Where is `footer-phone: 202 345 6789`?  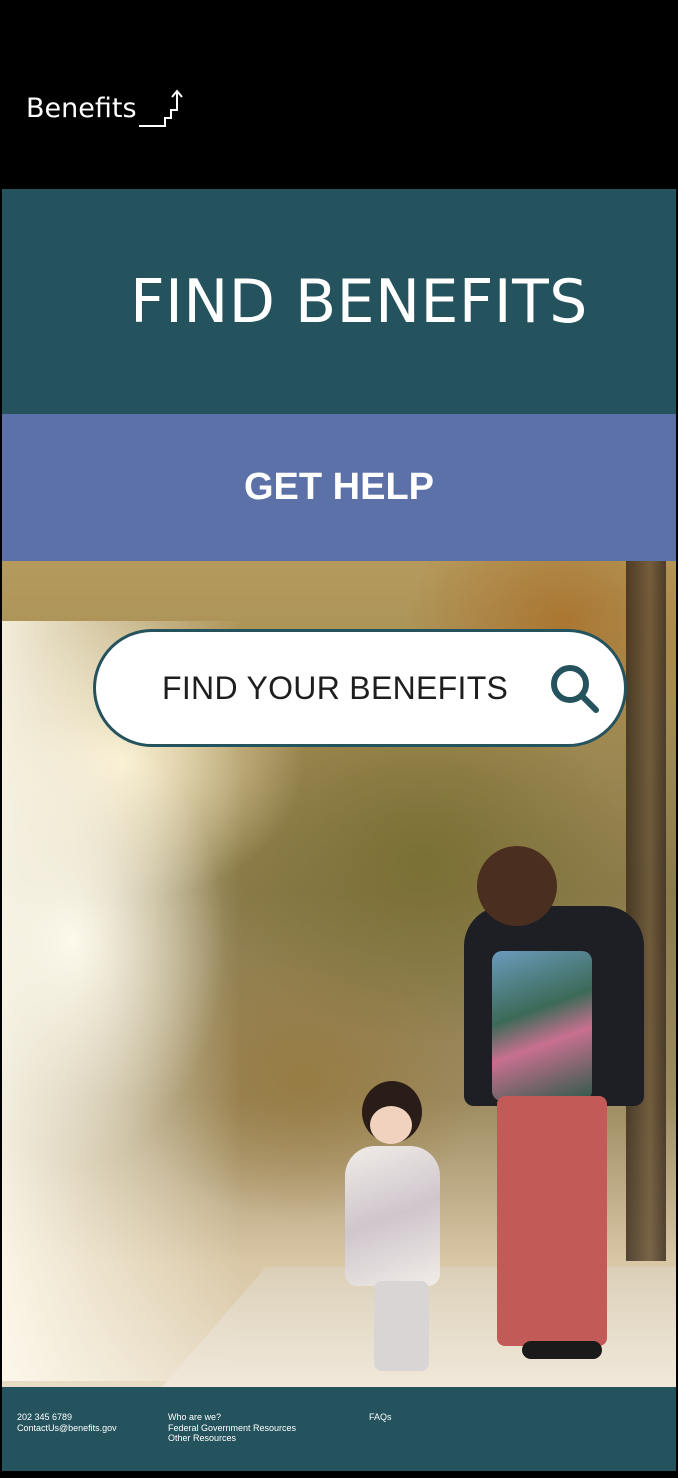 footer-phone: 202 345 6789 is located at coordinates (67, 1417).